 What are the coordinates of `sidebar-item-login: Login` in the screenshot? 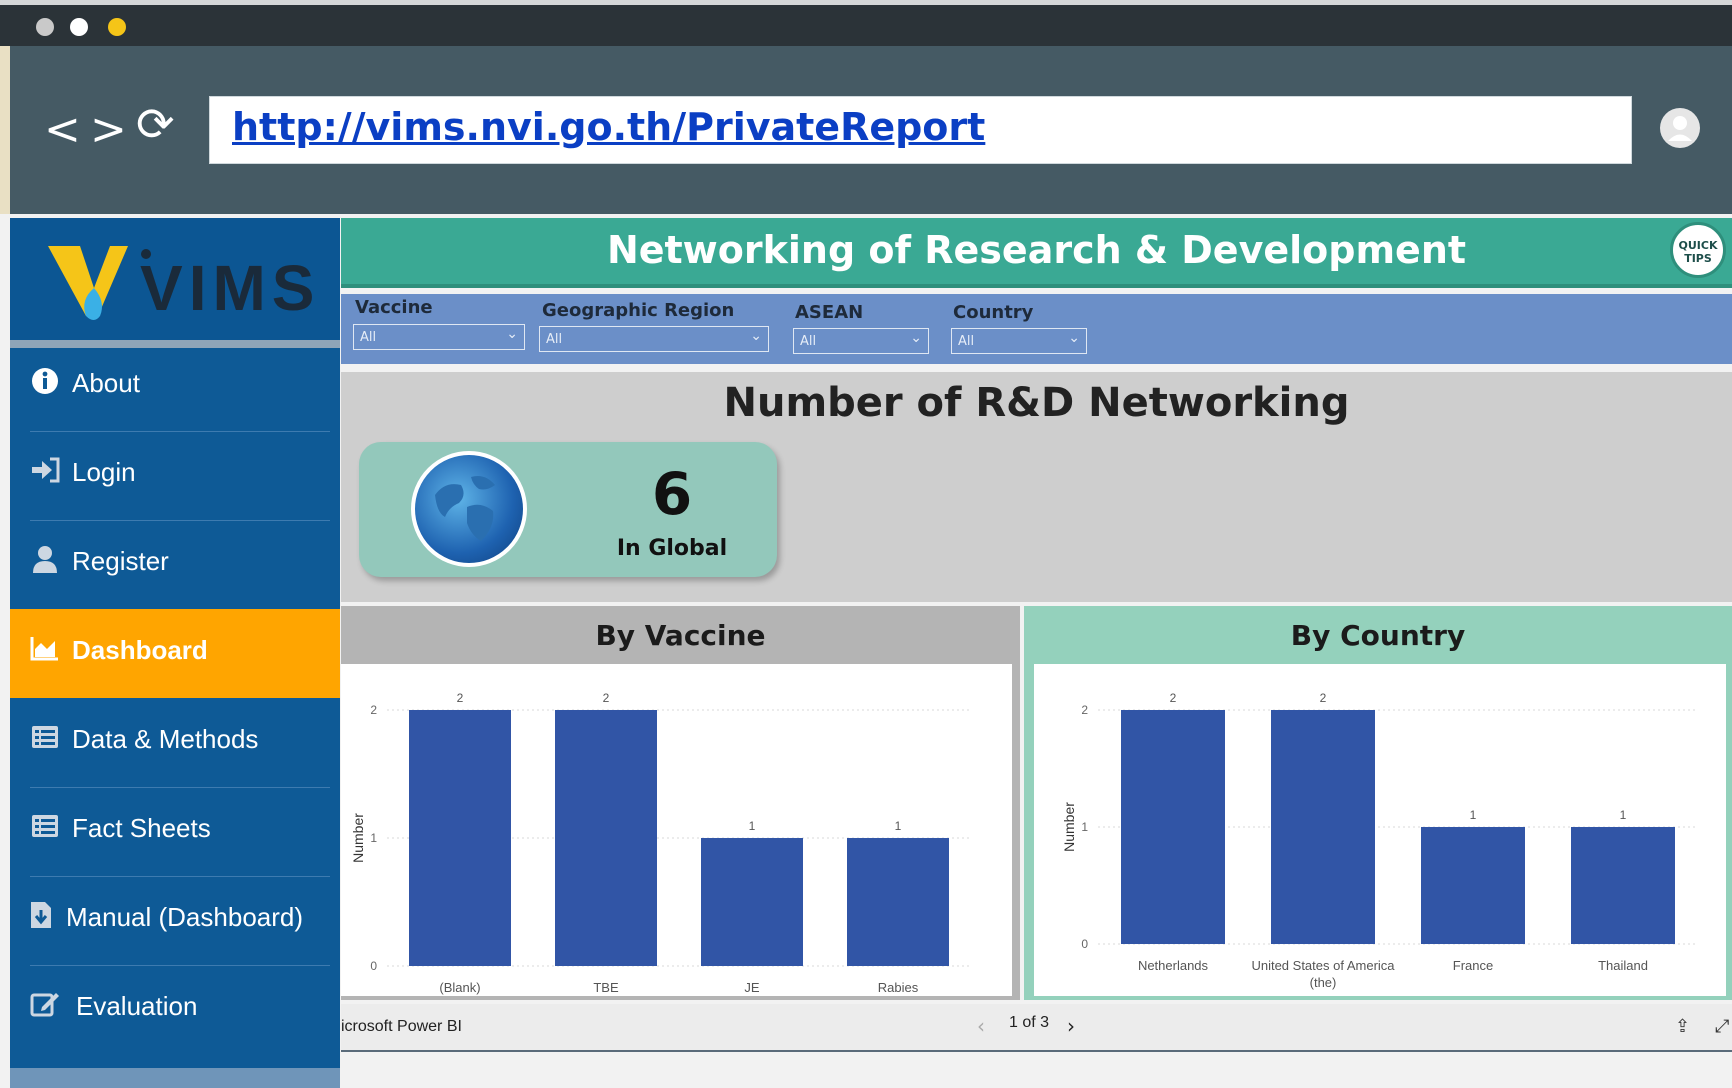 It's located at (175, 475).